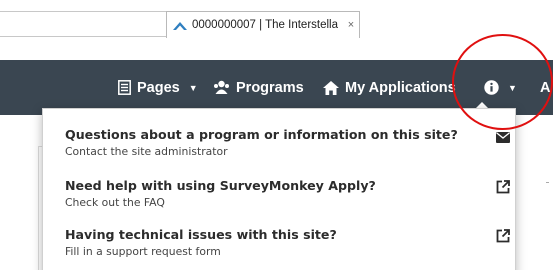 This screenshot has height=270, width=553. What do you see at coordinates (270, 87) in the screenshot?
I see `nav-programs-label: Programs` at bounding box center [270, 87].